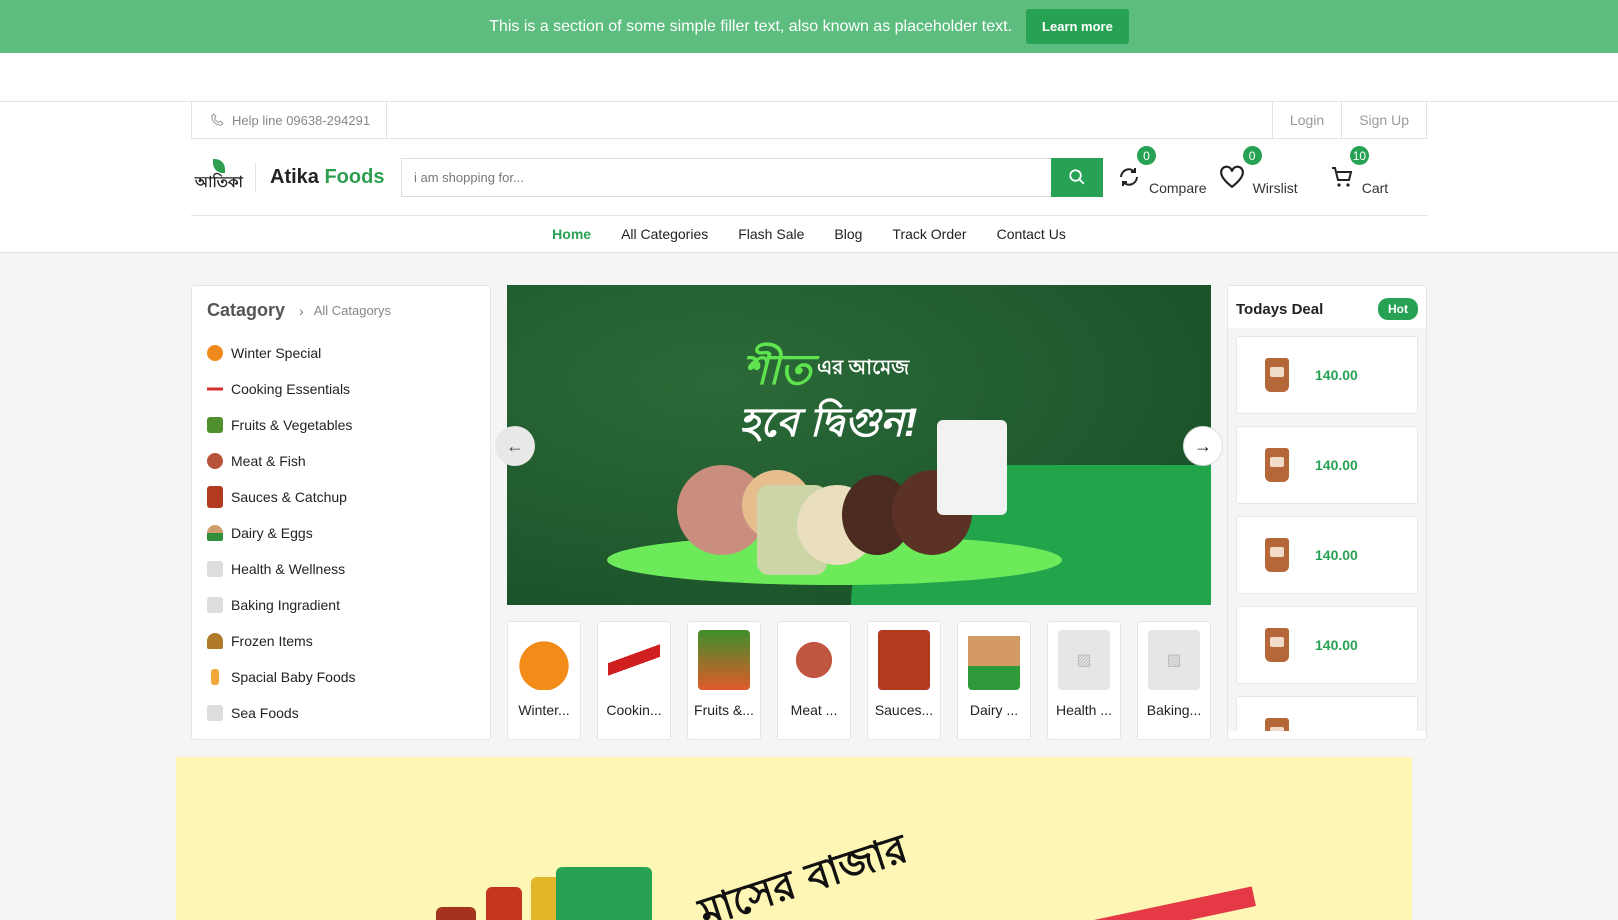 Image resolution: width=1618 pixels, height=920 pixels. I want to click on promo-text: মাসের বাজার, so click(803, 872).